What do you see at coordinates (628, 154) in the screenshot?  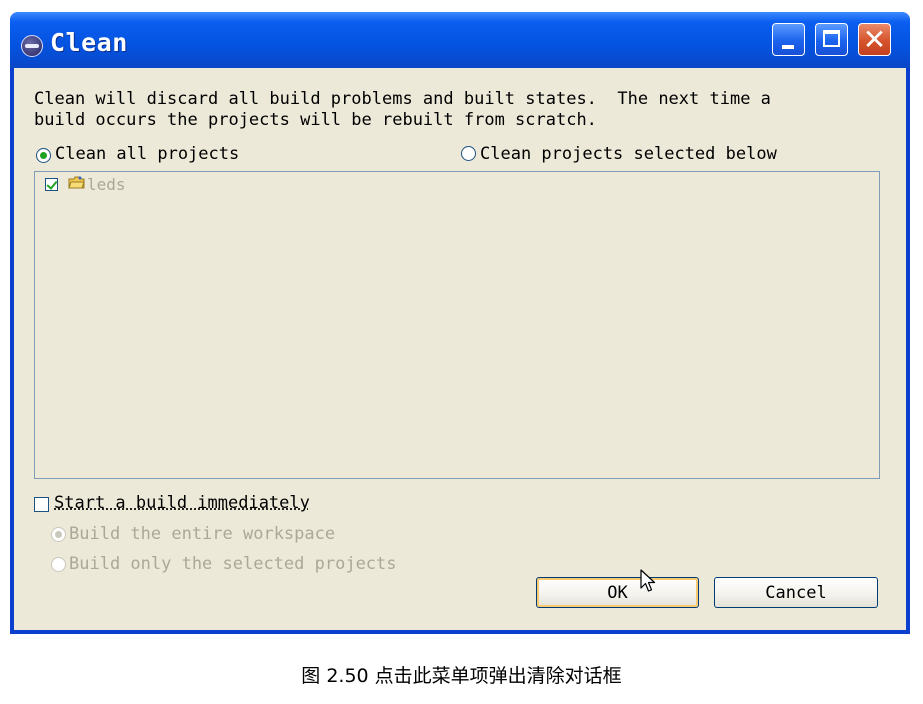 I see `clean-selected-label: Clean projects selected below` at bounding box center [628, 154].